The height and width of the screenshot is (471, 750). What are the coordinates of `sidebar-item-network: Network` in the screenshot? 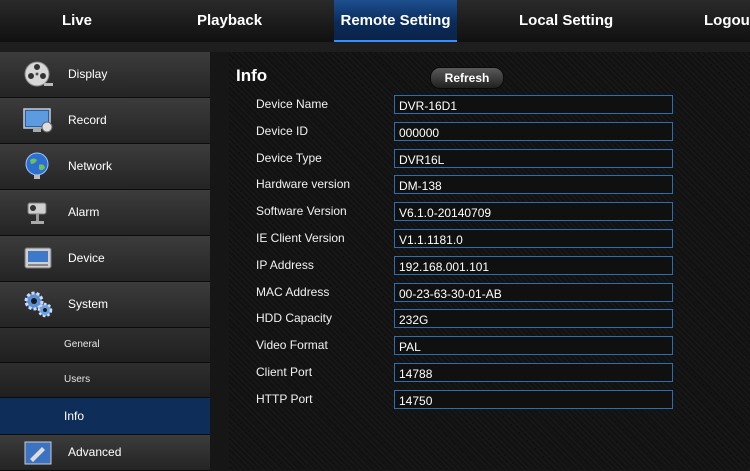 It's located at (105, 167).